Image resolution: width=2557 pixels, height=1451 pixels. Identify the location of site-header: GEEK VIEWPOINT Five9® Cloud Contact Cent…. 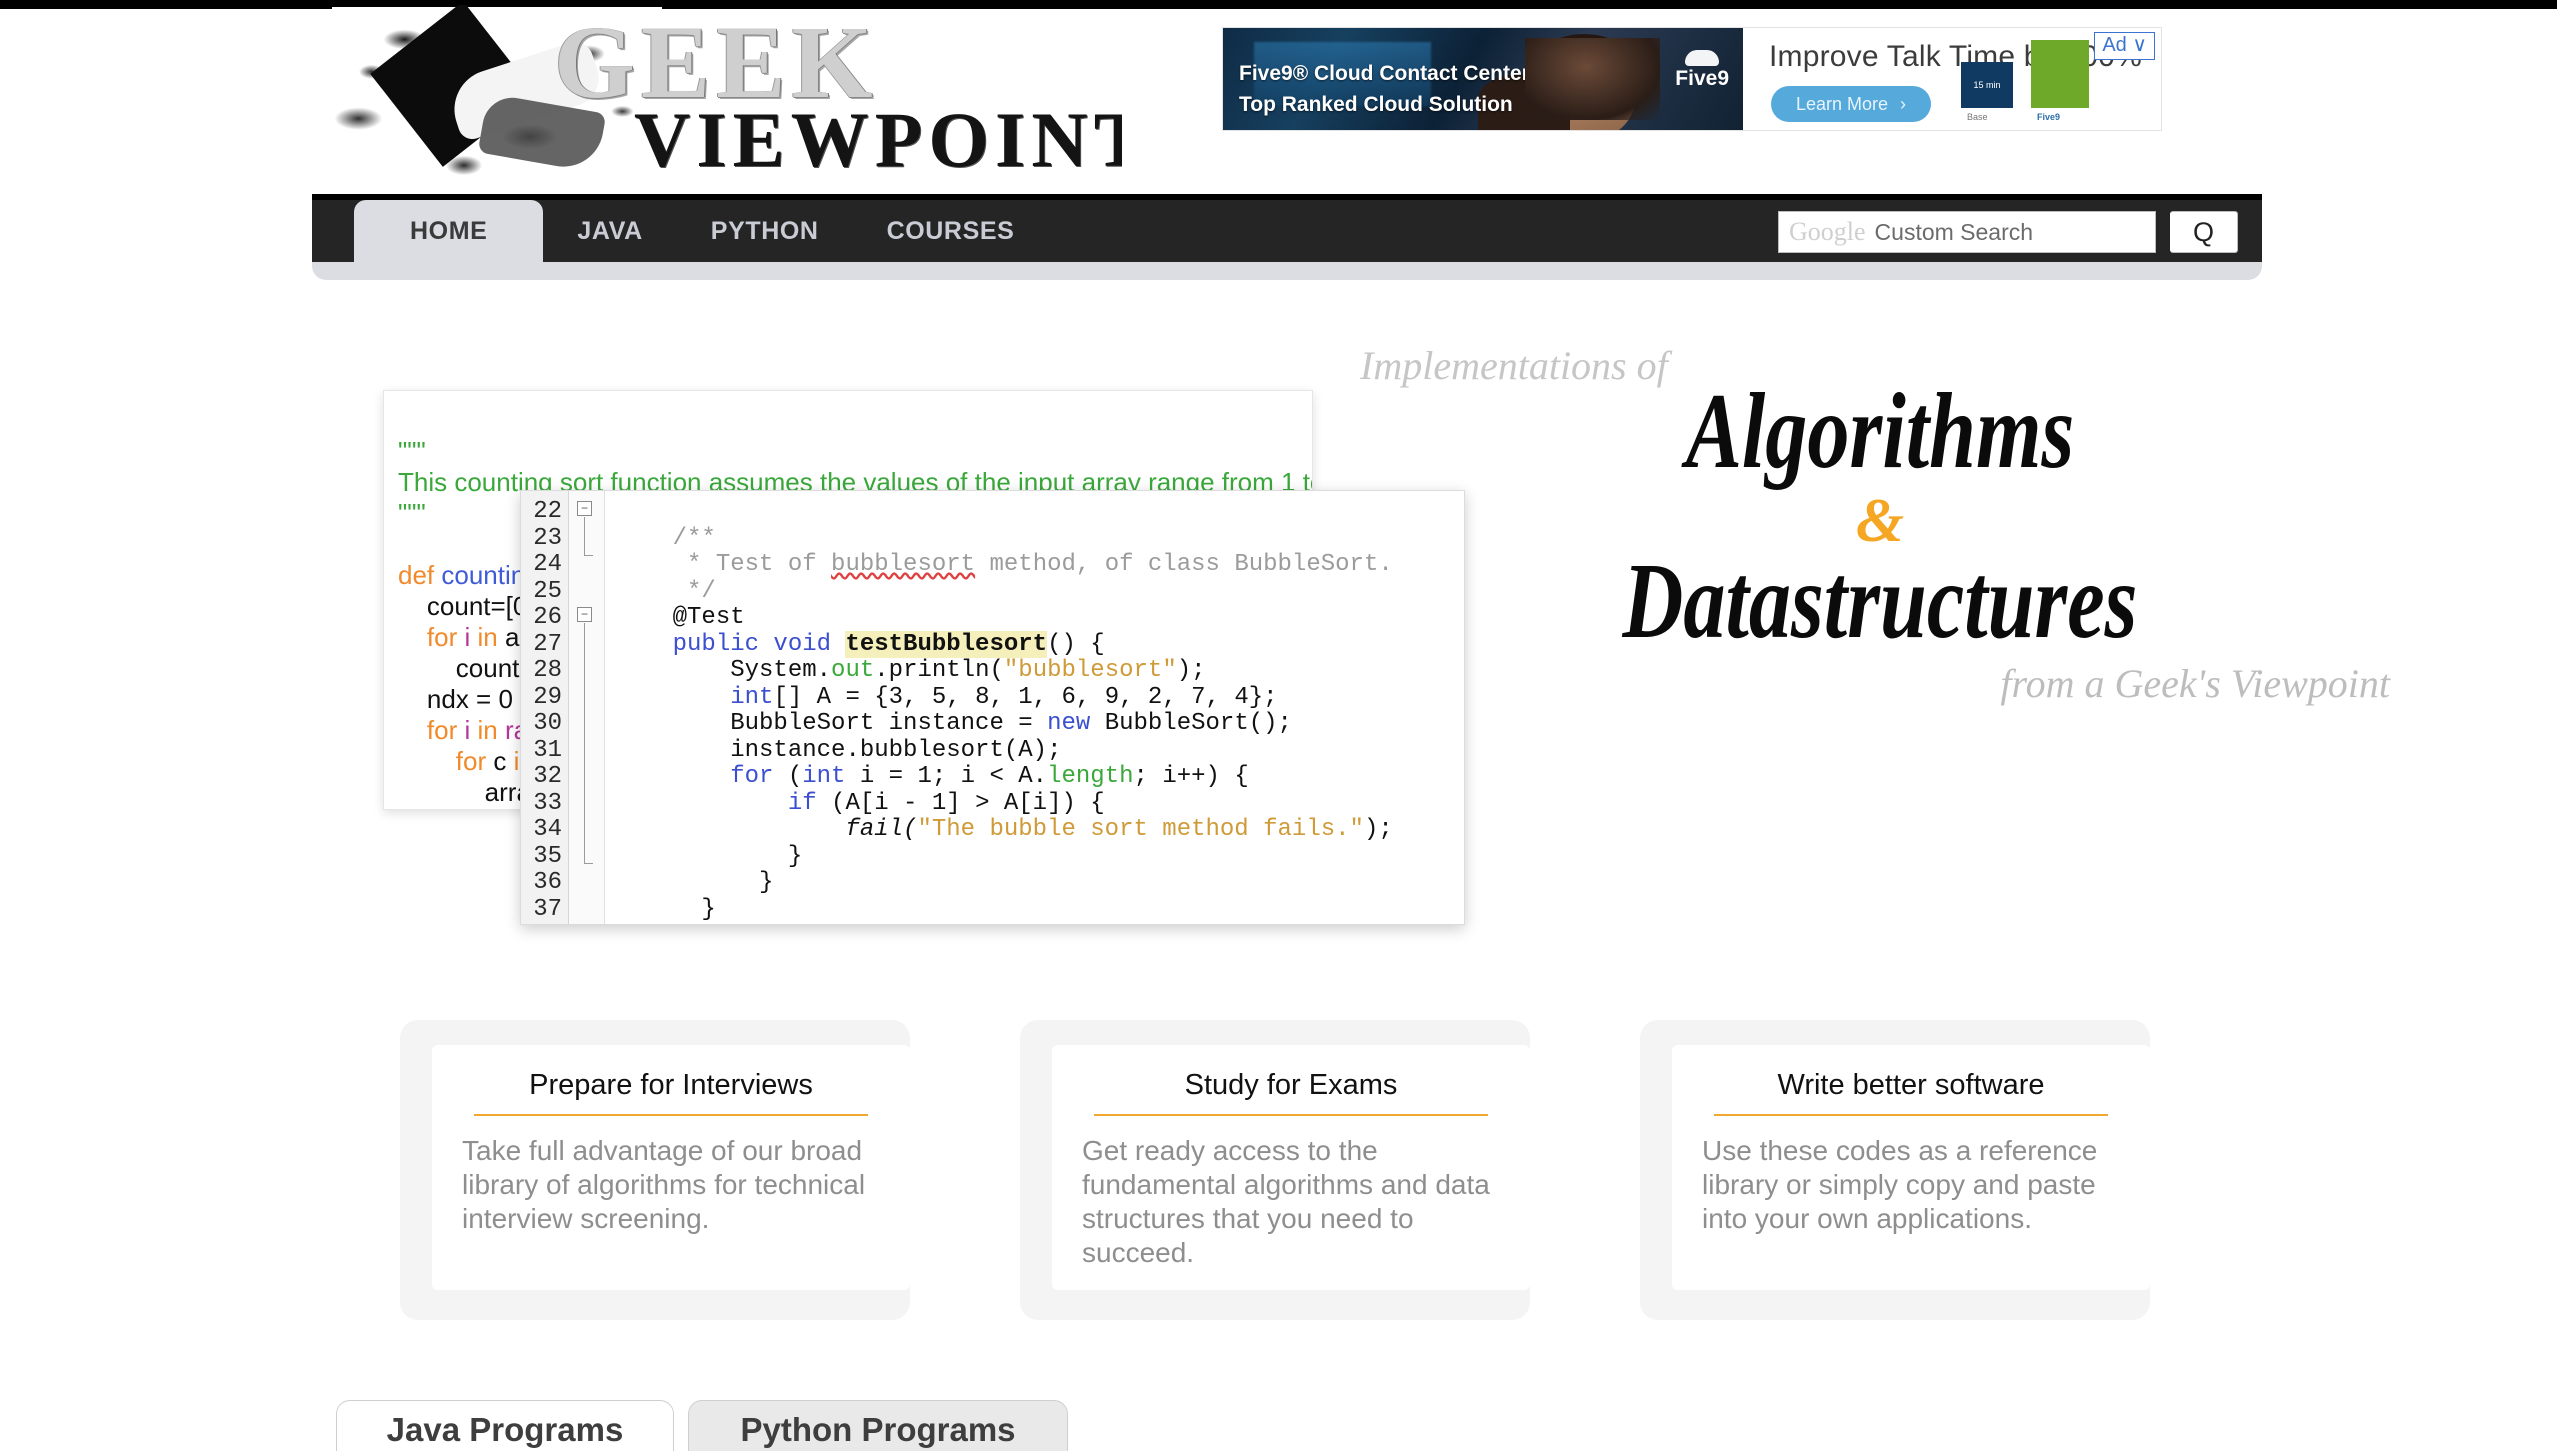
(1278, 99).